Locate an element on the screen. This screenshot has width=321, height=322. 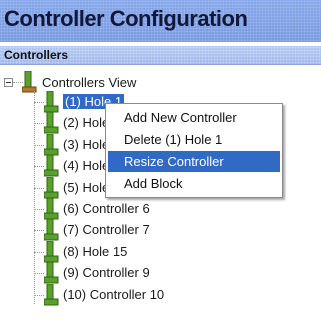
menu-item-resize-controller: Resize Controller is located at coordinates (194, 161).